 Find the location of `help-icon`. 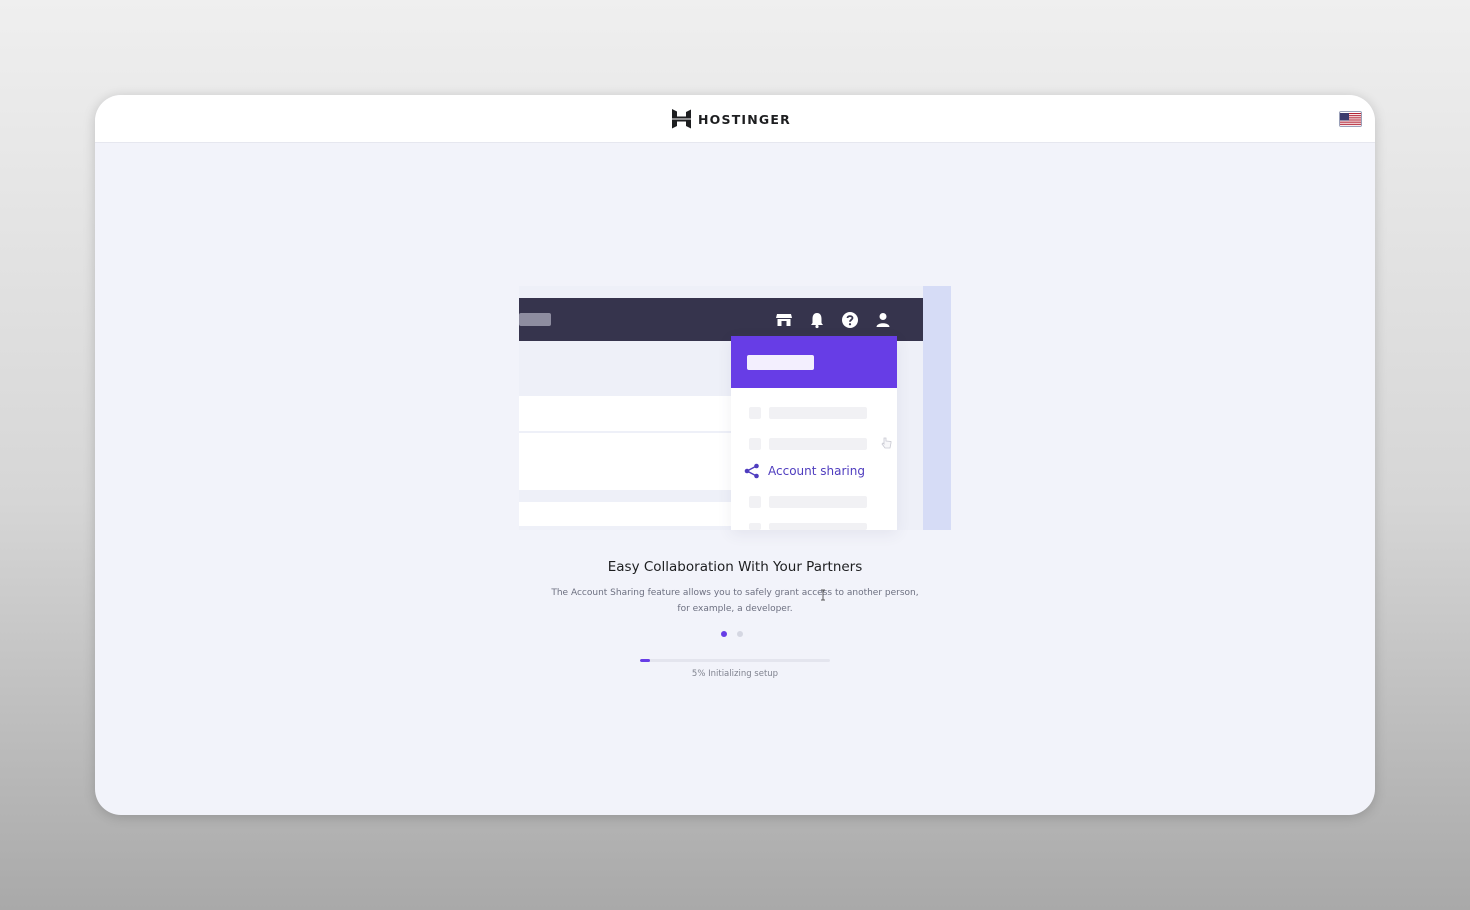

help-icon is located at coordinates (850, 320).